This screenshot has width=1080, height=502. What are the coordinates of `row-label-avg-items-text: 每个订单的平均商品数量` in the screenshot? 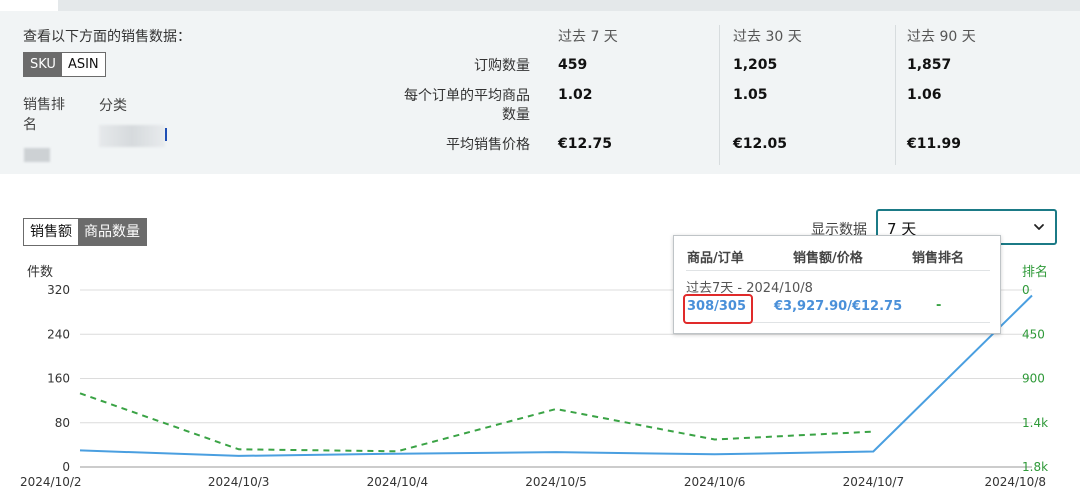 It's located at (467, 105).